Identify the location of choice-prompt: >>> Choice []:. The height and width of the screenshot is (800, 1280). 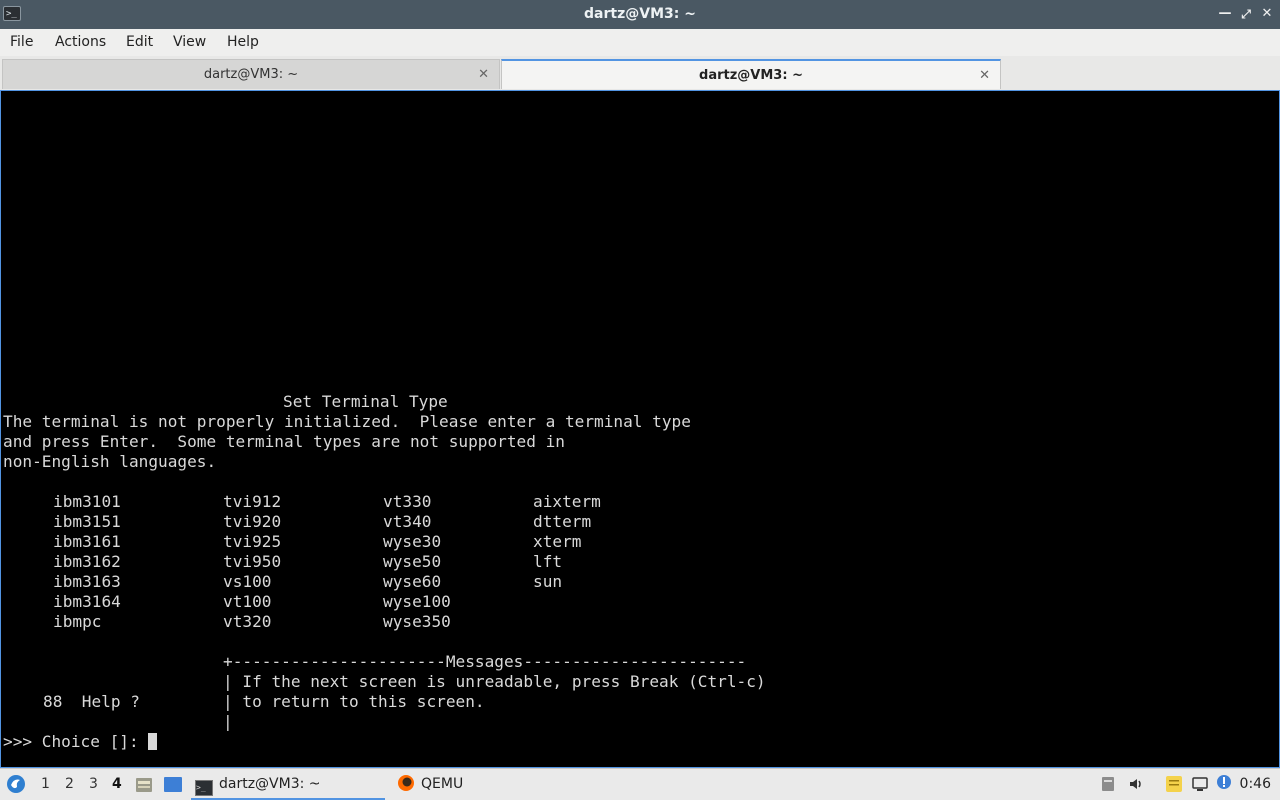
(80, 742).